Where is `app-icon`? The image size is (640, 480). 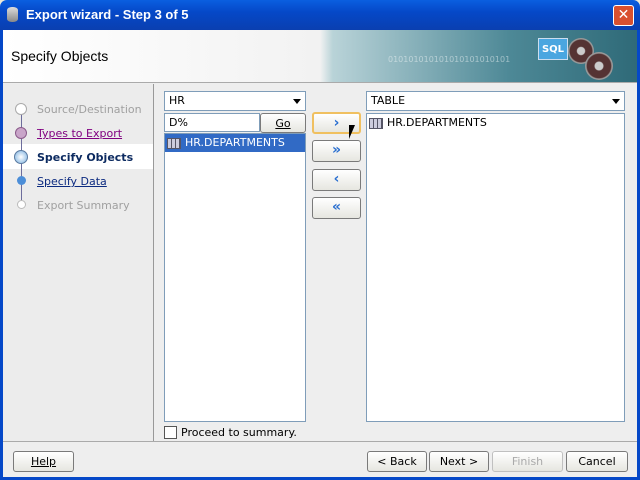
app-icon is located at coordinates (12, 14).